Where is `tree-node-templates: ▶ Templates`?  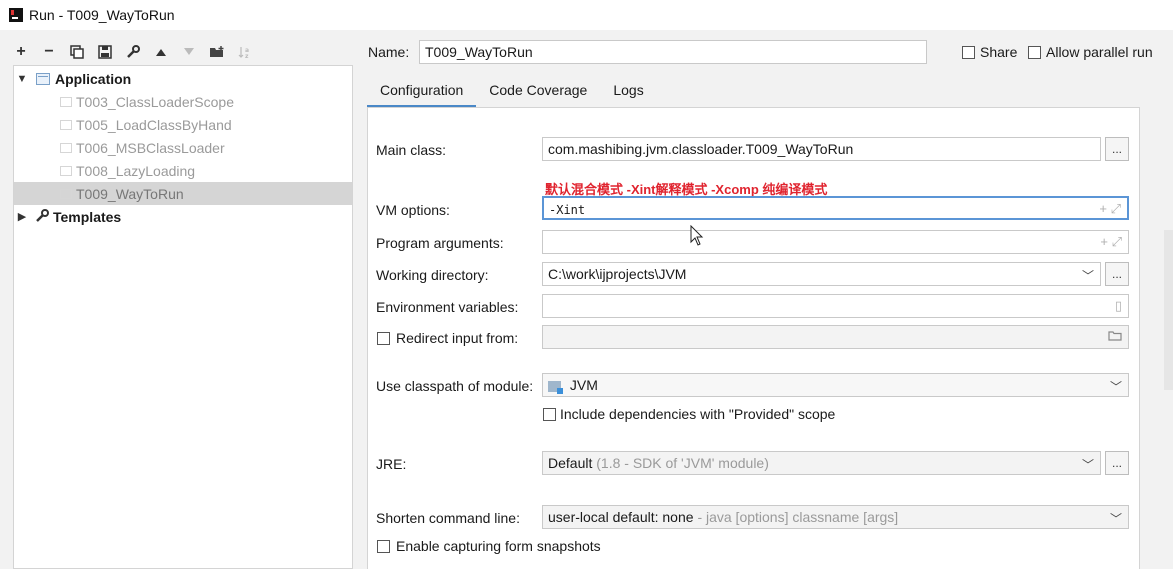
tree-node-templates: ▶ Templates is located at coordinates (183, 216).